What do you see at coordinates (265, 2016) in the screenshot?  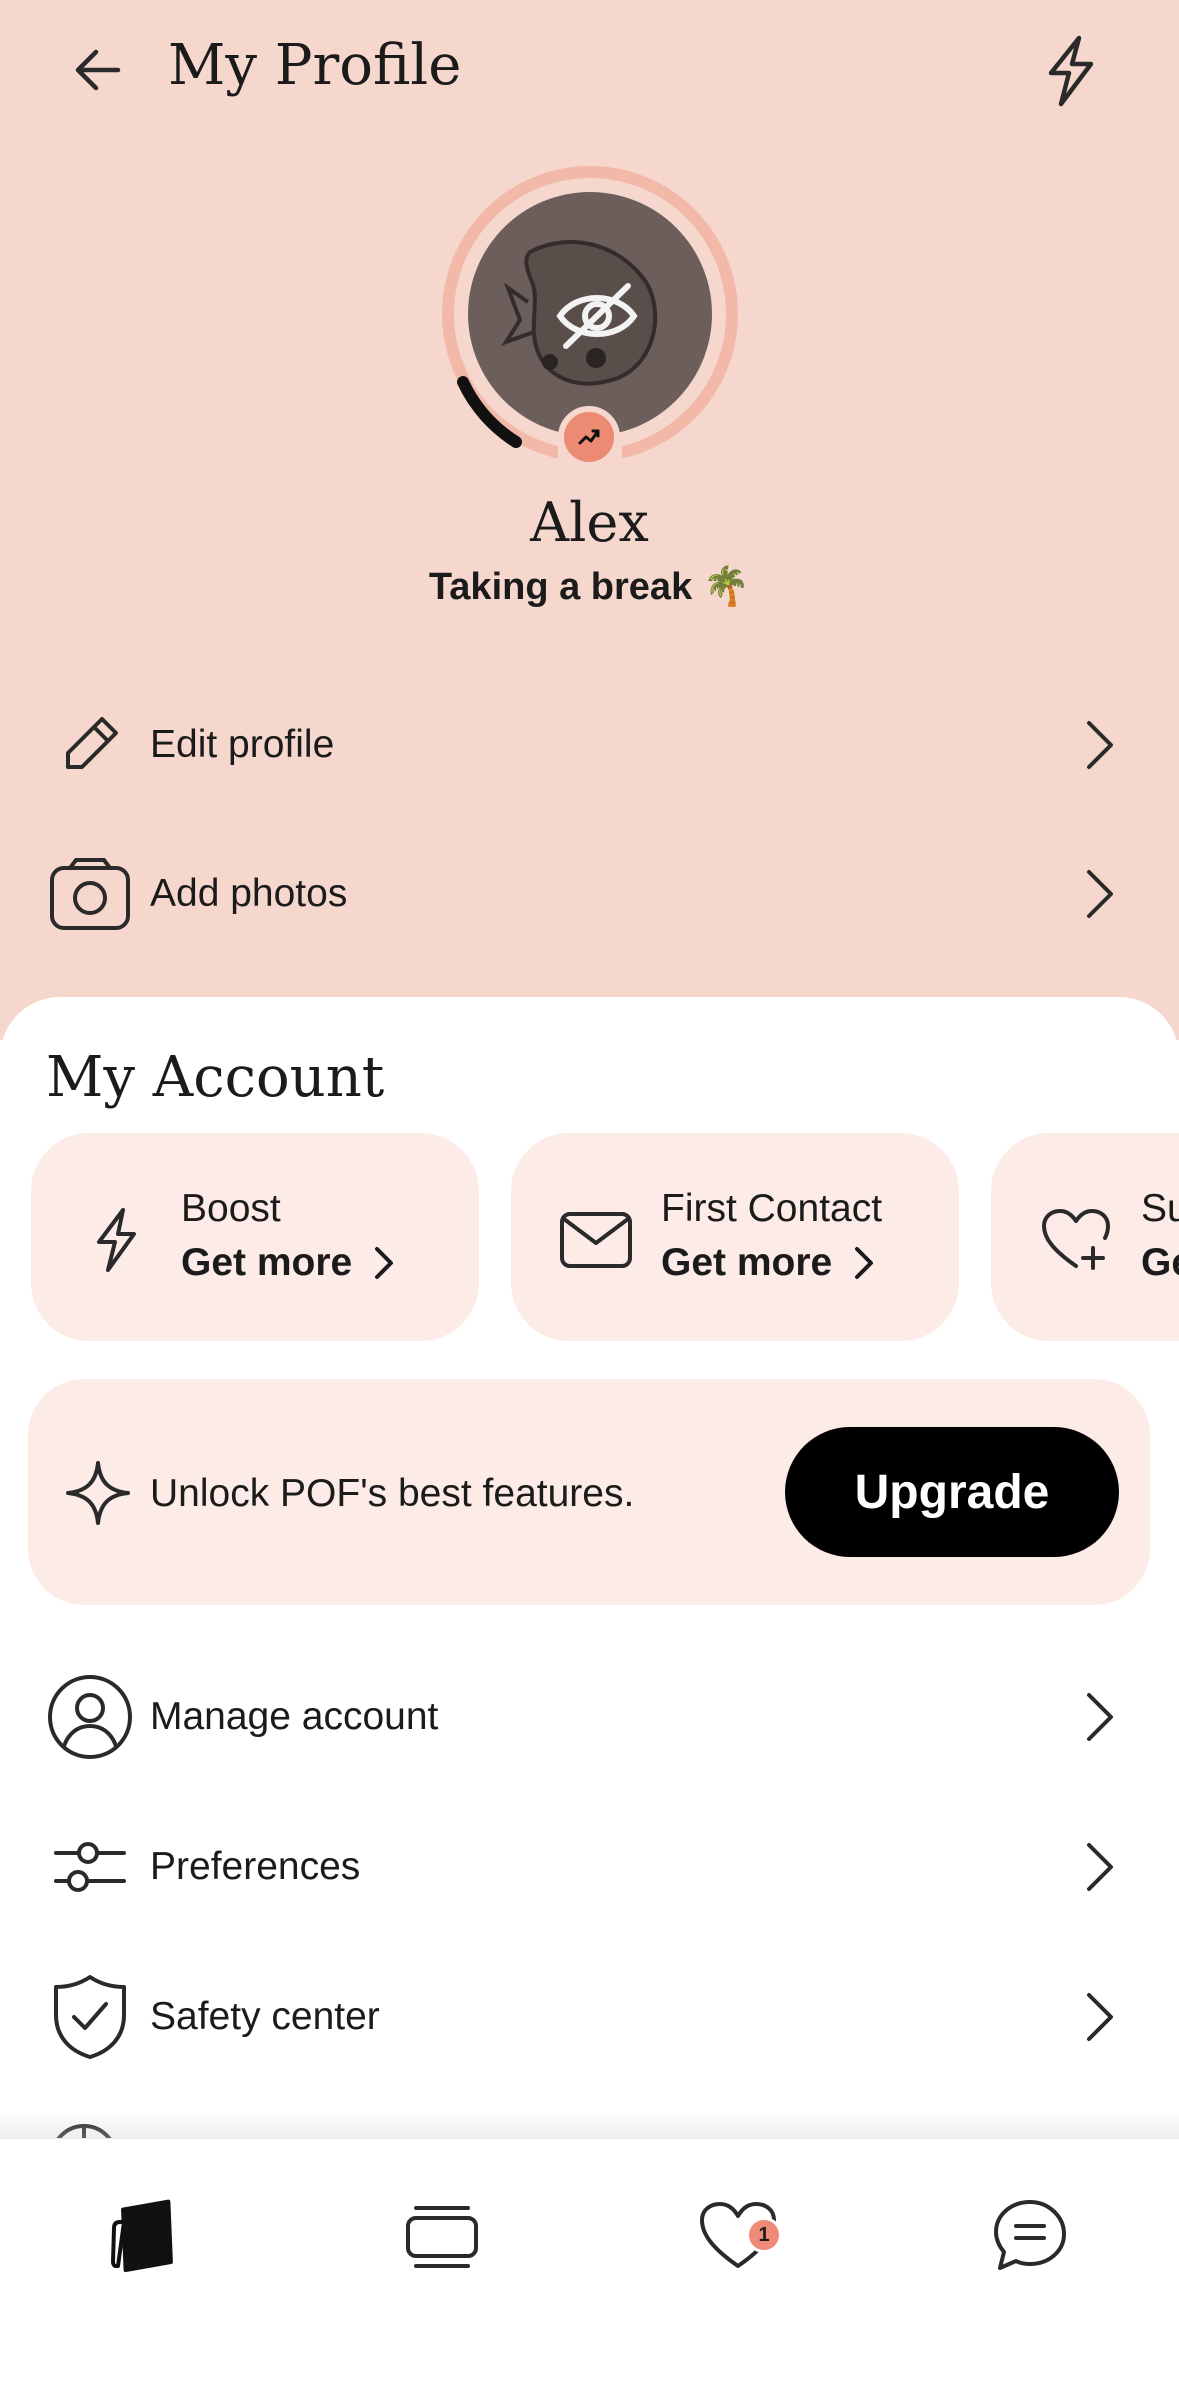 I see `safety-center-label: Safety center` at bounding box center [265, 2016].